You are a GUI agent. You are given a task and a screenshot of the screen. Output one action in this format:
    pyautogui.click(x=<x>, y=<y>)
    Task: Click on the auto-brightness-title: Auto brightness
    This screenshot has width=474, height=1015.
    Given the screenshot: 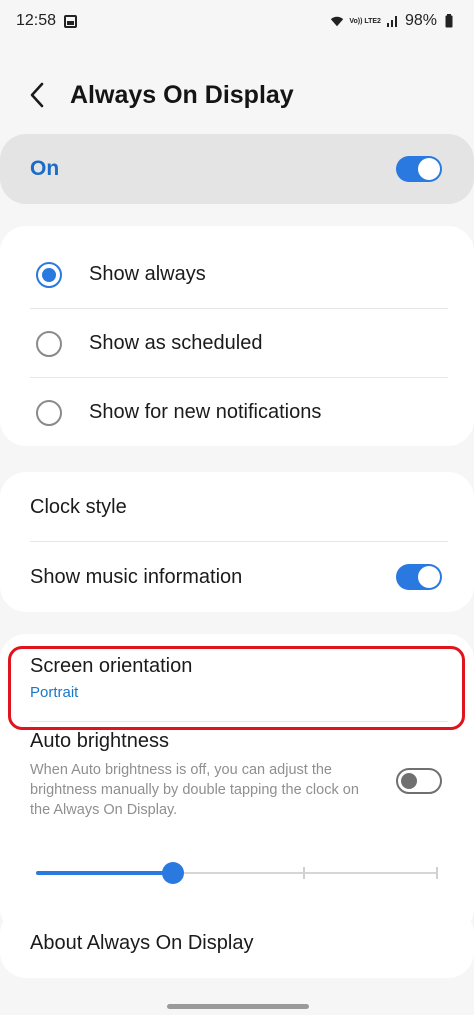 What is the action you would take?
    pyautogui.click(x=99, y=741)
    